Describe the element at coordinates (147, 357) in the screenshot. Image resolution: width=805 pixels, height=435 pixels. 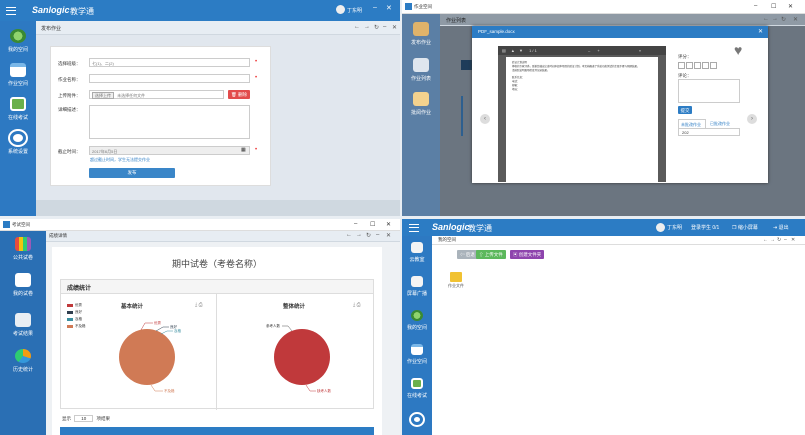
I see `pie-slice-fail` at that location.